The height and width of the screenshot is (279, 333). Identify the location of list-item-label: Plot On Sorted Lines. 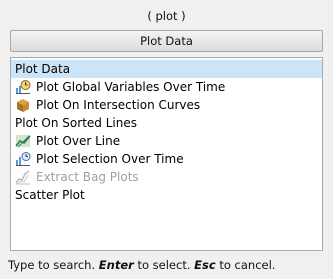
(76, 123).